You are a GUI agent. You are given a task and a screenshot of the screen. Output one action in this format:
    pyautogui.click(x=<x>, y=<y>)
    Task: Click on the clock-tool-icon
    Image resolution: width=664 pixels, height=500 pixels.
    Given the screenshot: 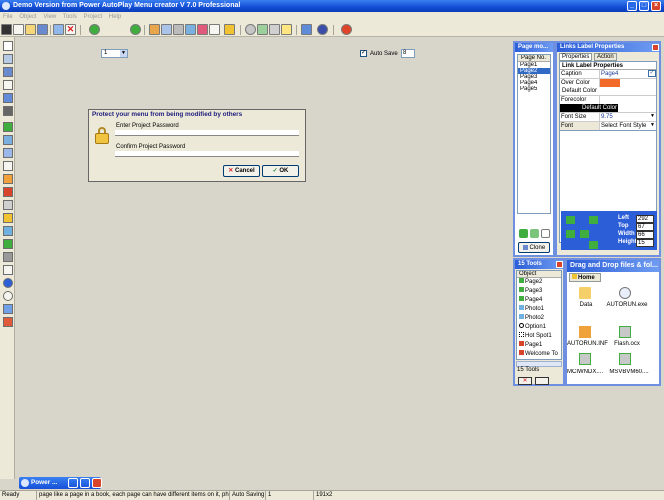 What is the action you would take?
    pyautogui.click(x=8, y=296)
    